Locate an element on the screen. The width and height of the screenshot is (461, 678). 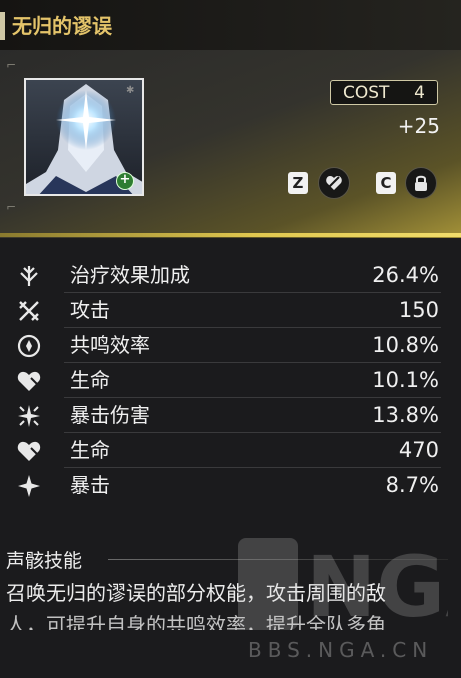
c-key-hint: C is located at coordinates (386, 183).